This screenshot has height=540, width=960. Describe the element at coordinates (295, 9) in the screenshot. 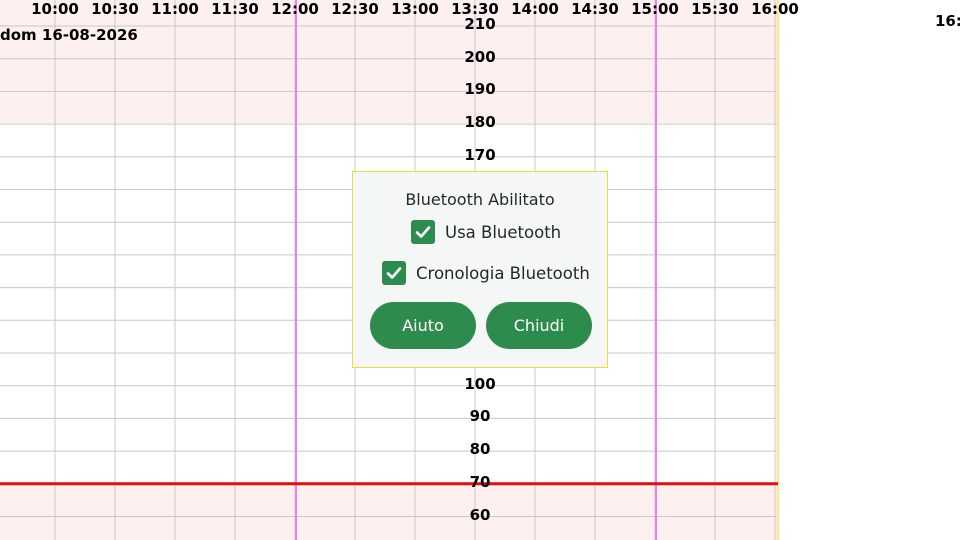

I see `time-label: 12:00` at that location.